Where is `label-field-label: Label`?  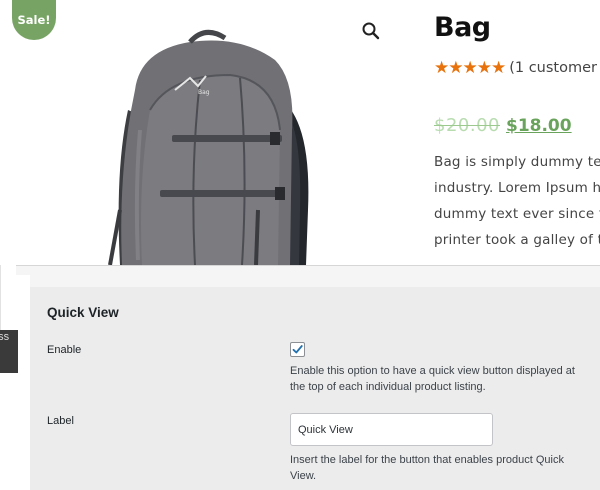 label-field-label: Label is located at coordinates (60, 421).